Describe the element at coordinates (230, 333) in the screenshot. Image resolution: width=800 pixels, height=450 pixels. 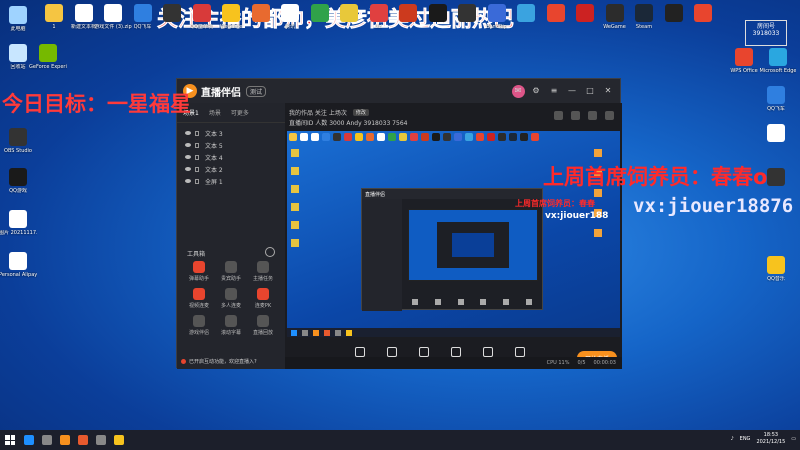
I see `tool-label: 滚动字幕` at that location.